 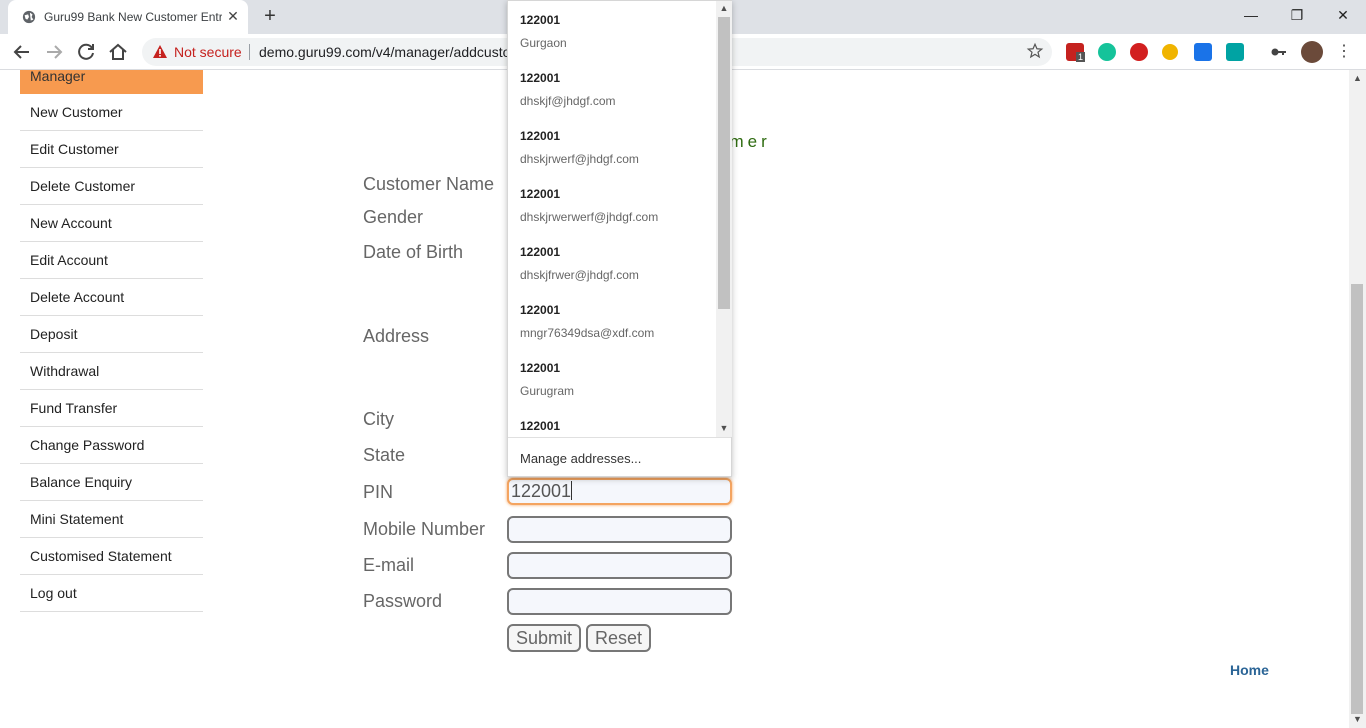 What do you see at coordinates (1357, 78) in the screenshot?
I see `scroll-up-icon: ▲` at bounding box center [1357, 78].